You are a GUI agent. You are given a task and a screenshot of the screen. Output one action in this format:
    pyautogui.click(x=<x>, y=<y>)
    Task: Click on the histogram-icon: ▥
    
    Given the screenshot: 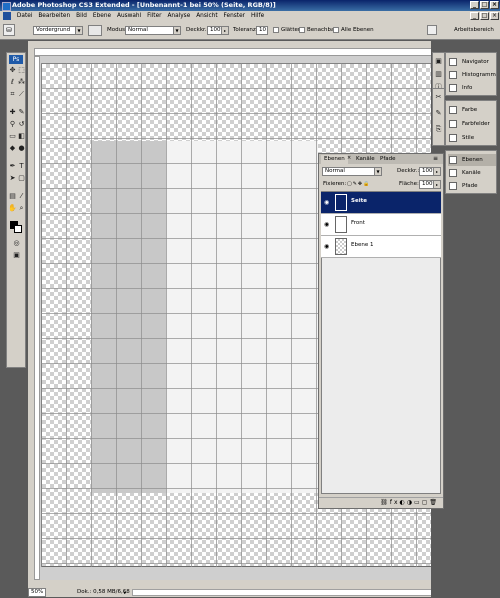 What is the action you would take?
    pyautogui.click(x=438, y=74)
    